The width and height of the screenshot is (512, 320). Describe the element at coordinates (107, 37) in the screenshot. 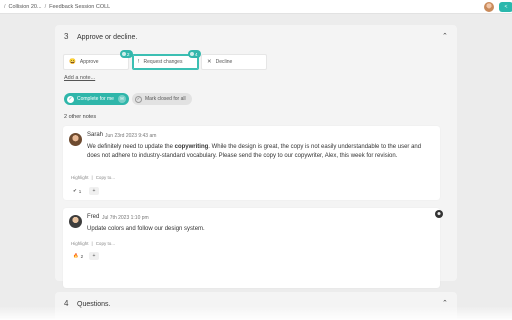

I see `section-title: Approve or decline.` at that location.